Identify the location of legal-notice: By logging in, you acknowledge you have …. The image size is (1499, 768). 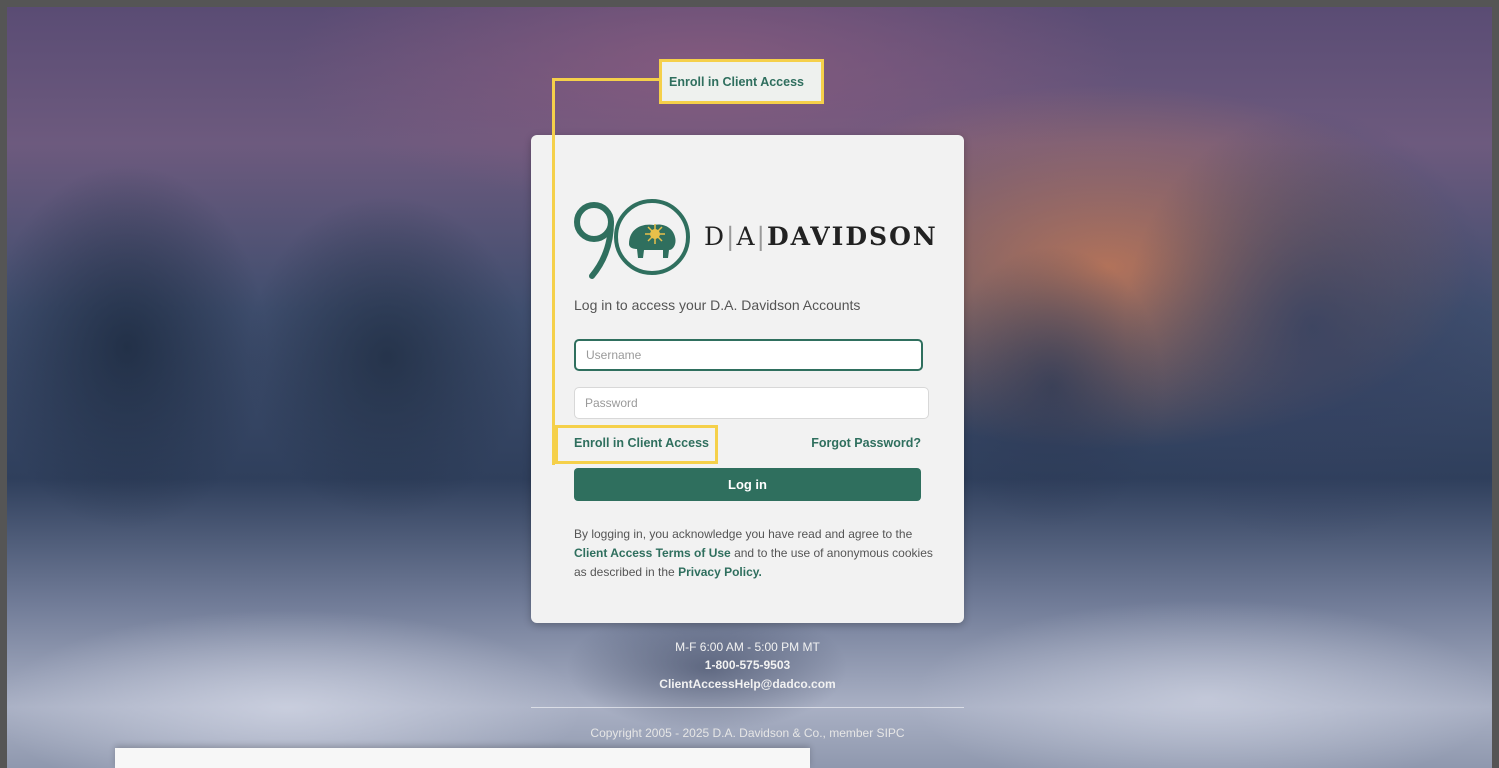
(754, 553).